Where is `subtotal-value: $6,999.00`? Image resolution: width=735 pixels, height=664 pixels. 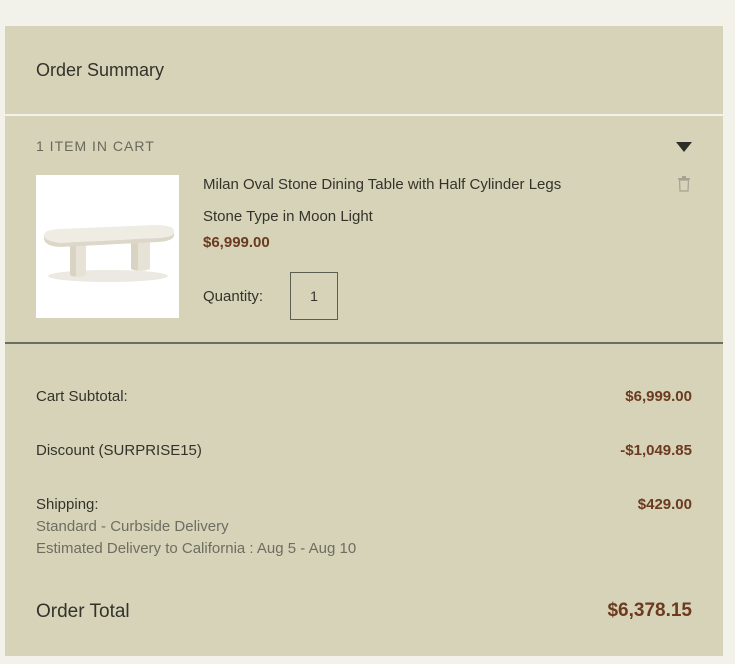
subtotal-value: $6,999.00 is located at coordinates (658, 396).